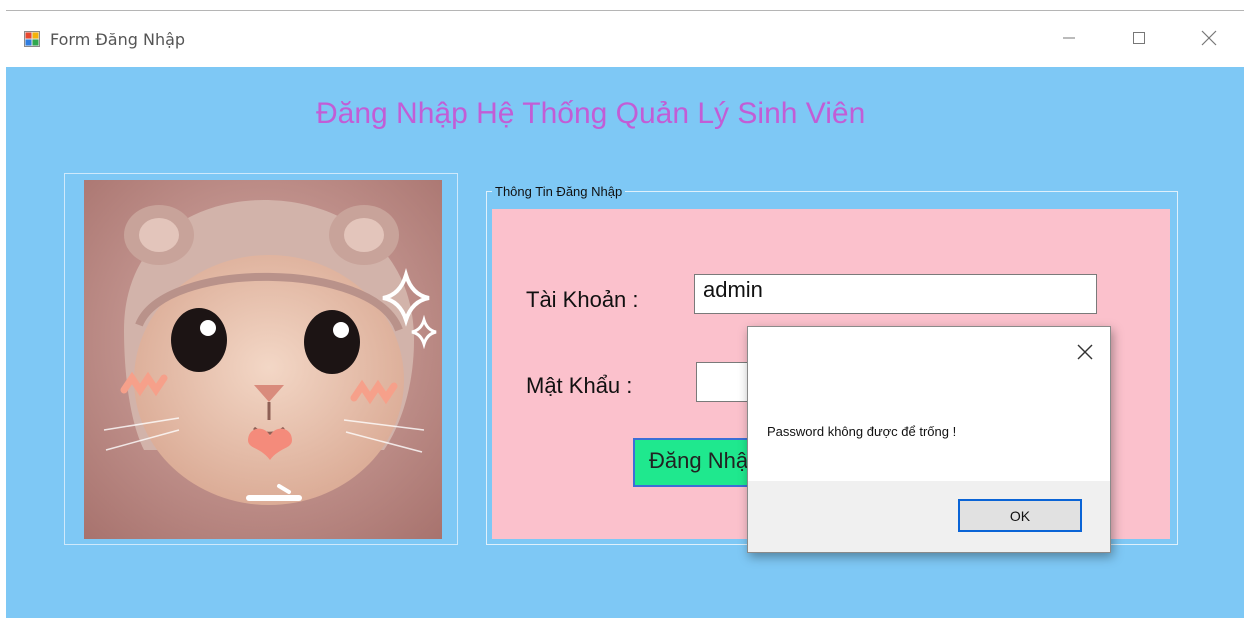  I want to click on ok-button: OK, so click(1020, 515).